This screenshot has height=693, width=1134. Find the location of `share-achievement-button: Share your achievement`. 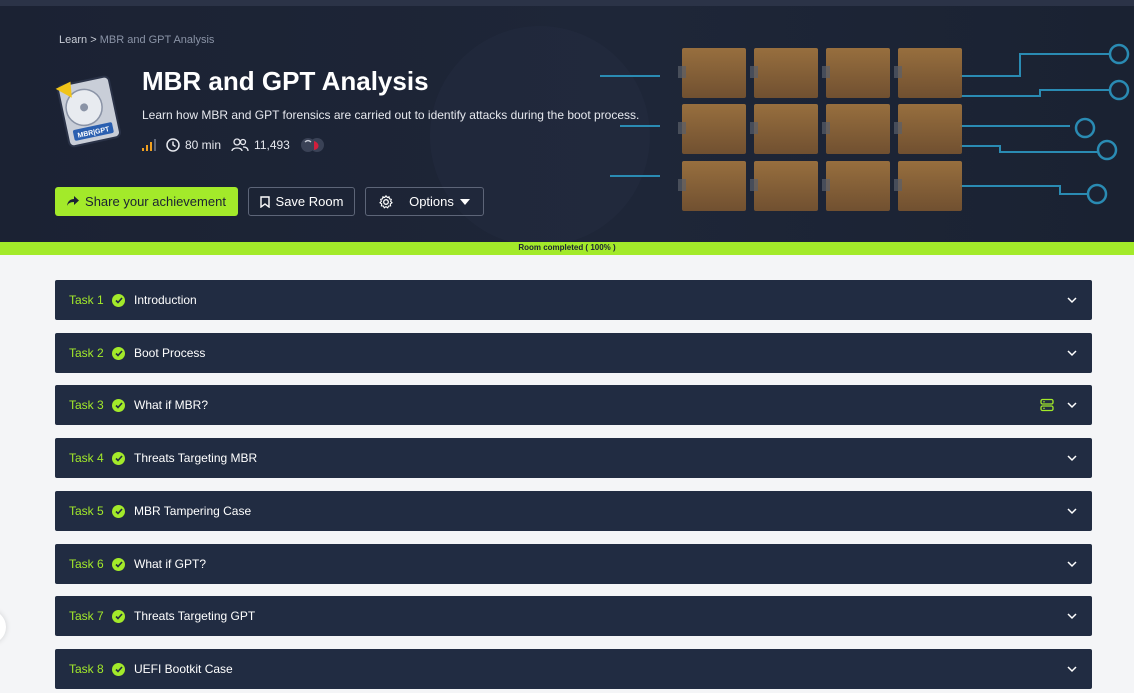

share-achievement-button: Share your achievement is located at coordinates (146, 201).